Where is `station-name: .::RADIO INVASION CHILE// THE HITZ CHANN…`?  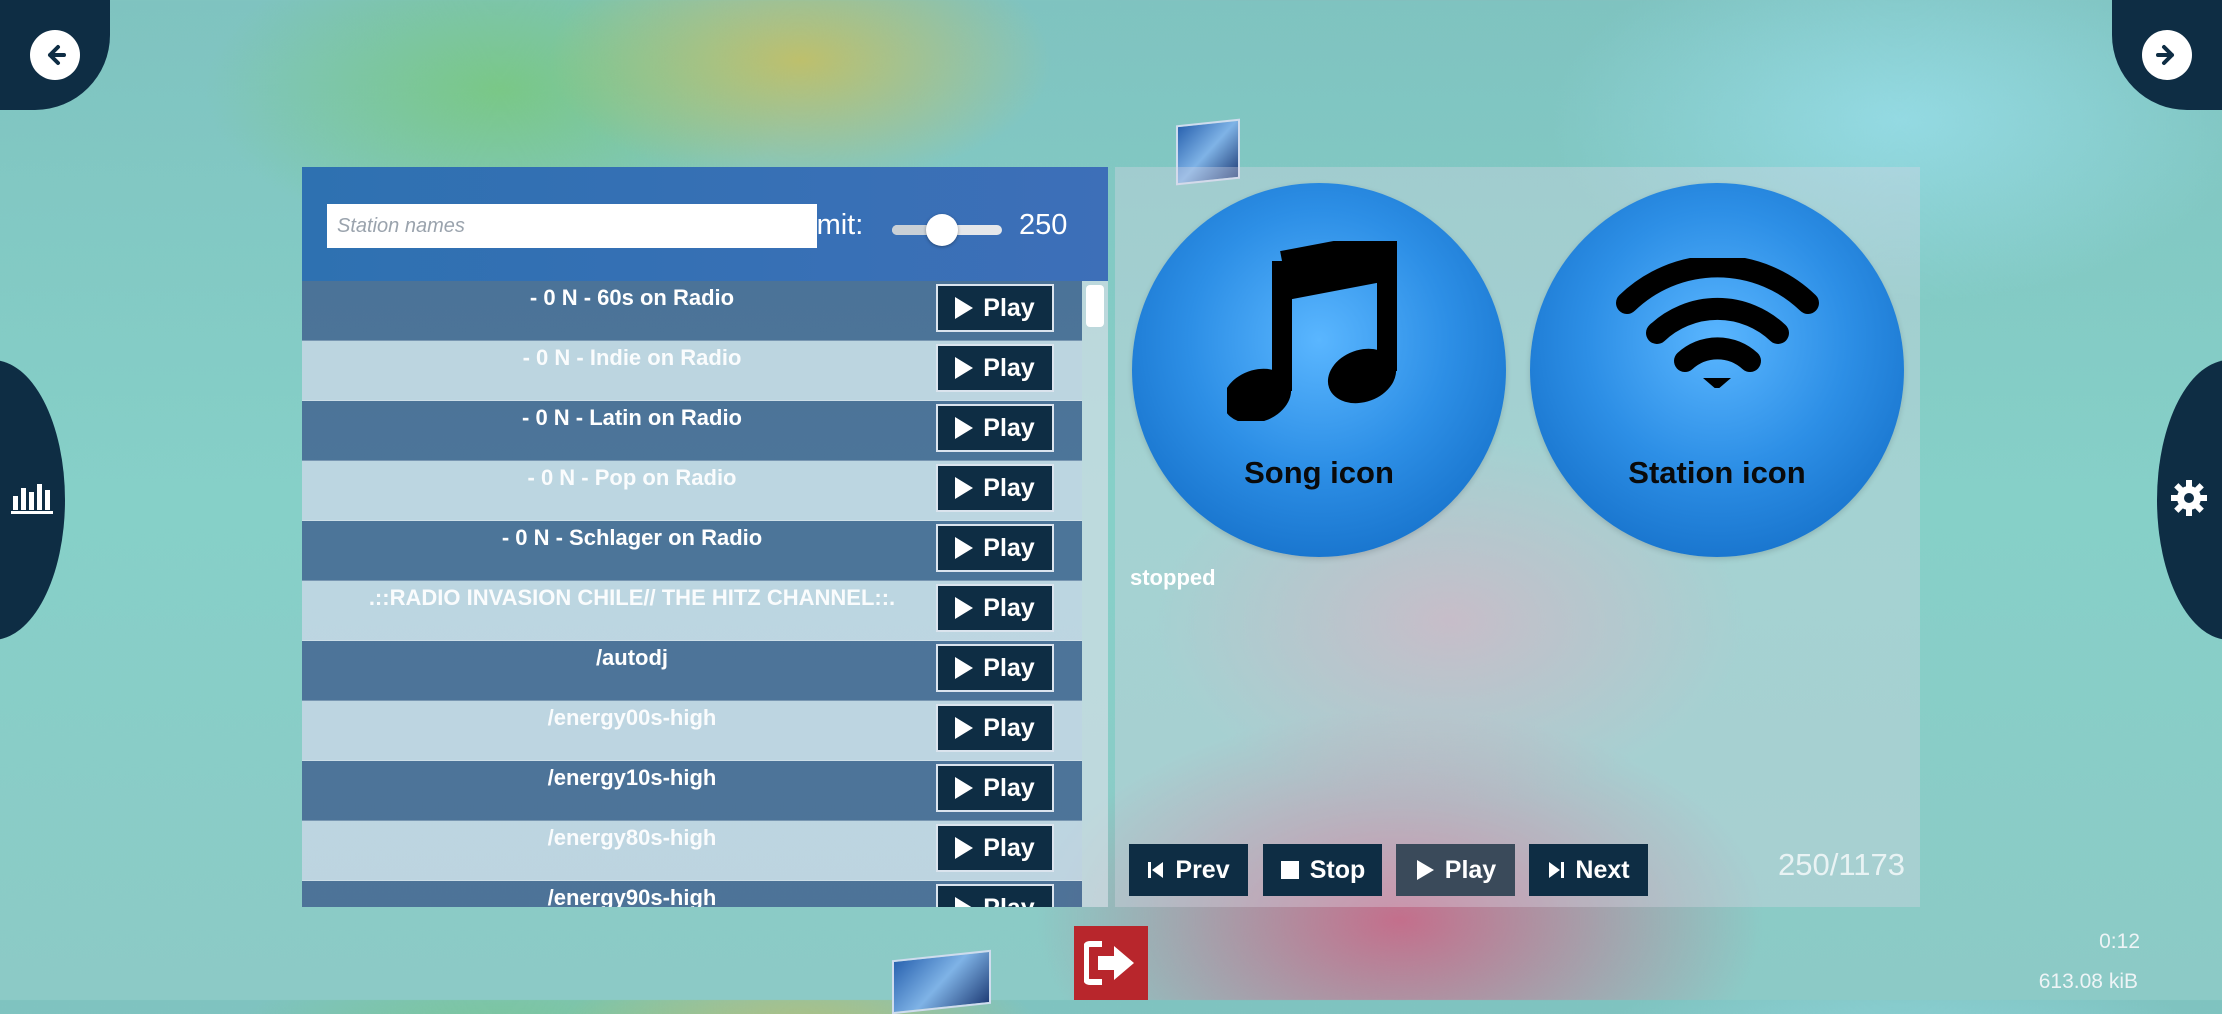
station-name: .::RADIO INVASION CHILE// THE HITZ CHANN… is located at coordinates (632, 597).